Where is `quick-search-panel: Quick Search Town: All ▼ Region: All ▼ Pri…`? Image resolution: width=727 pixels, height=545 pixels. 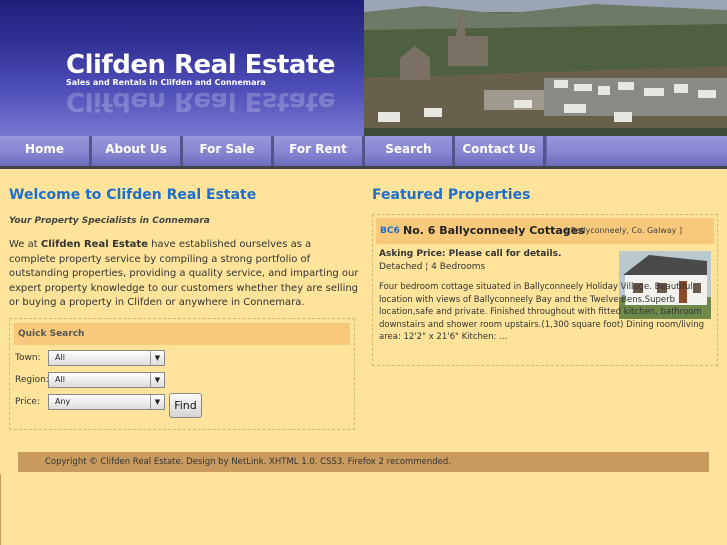 quick-search-panel: Quick Search Town: All ▼ Region: All ▼ Pri… is located at coordinates (182, 374).